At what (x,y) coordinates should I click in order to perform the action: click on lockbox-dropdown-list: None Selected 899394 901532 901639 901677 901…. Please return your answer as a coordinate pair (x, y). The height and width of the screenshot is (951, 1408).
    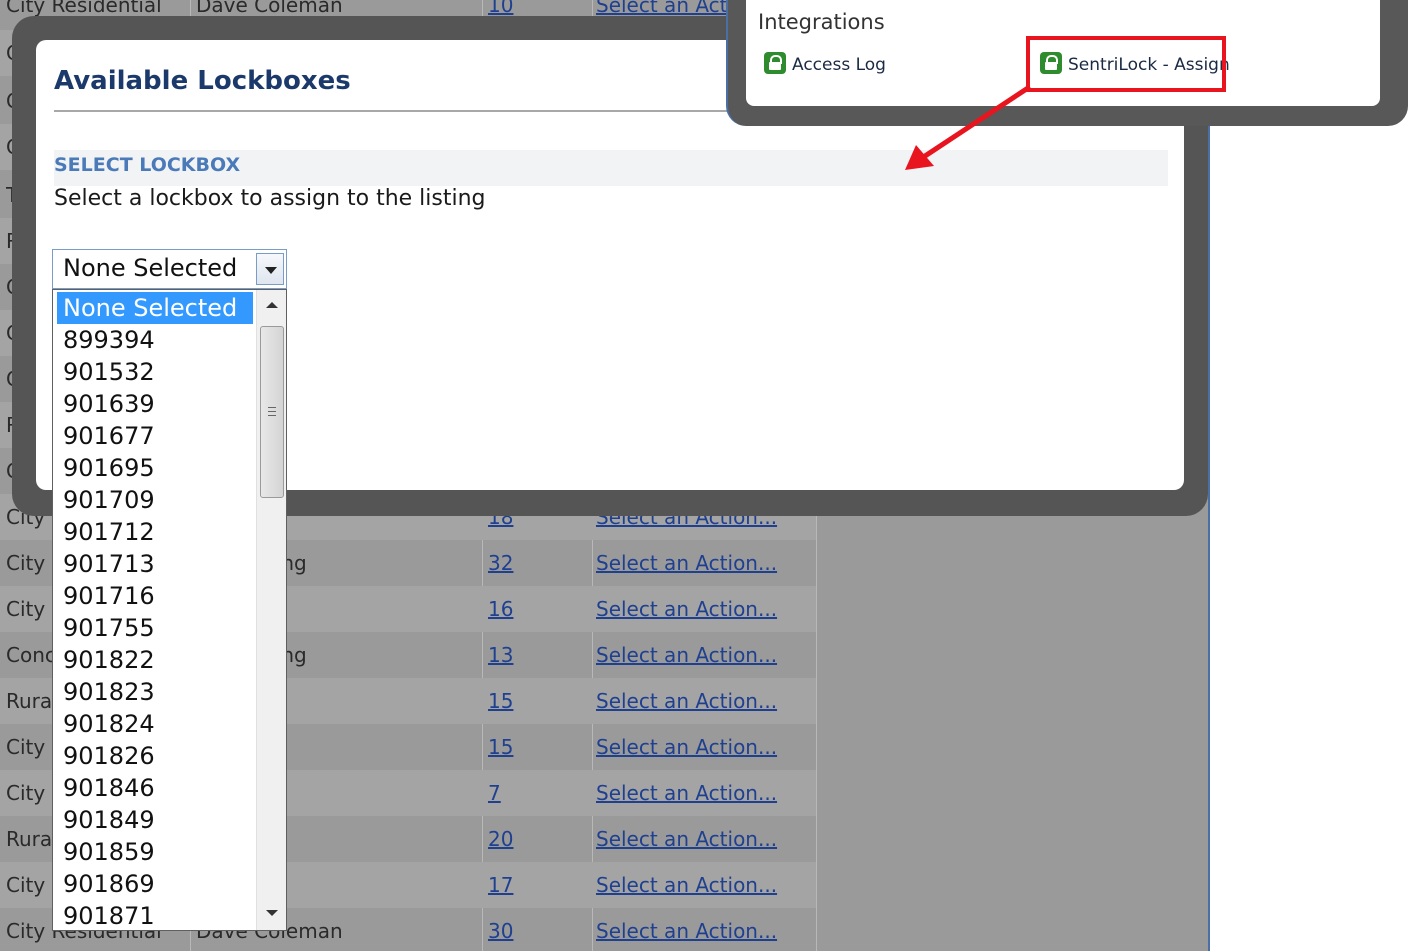
    Looking at the image, I should click on (169, 610).